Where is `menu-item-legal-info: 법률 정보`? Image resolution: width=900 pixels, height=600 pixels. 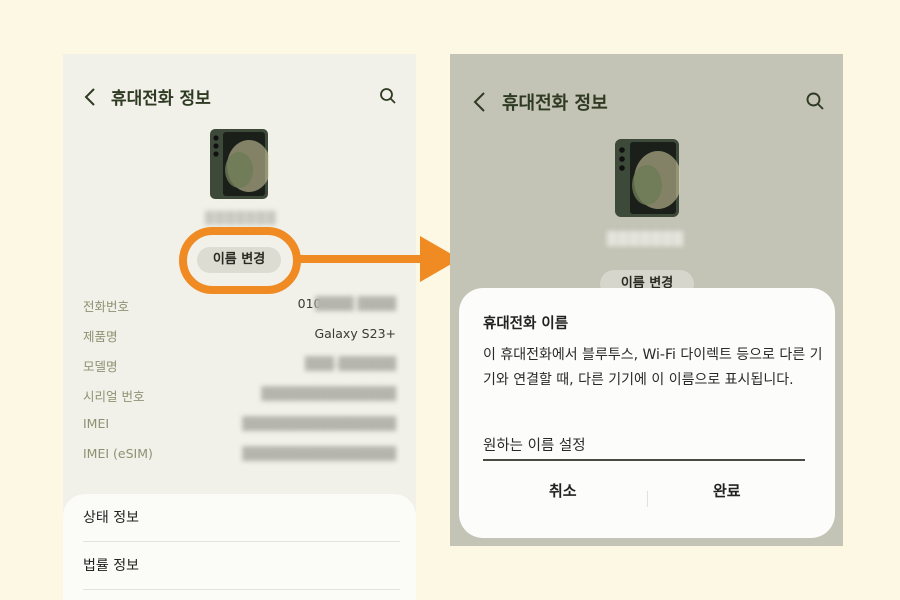 menu-item-legal-info: 법률 정보 is located at coordinates (241, 566).